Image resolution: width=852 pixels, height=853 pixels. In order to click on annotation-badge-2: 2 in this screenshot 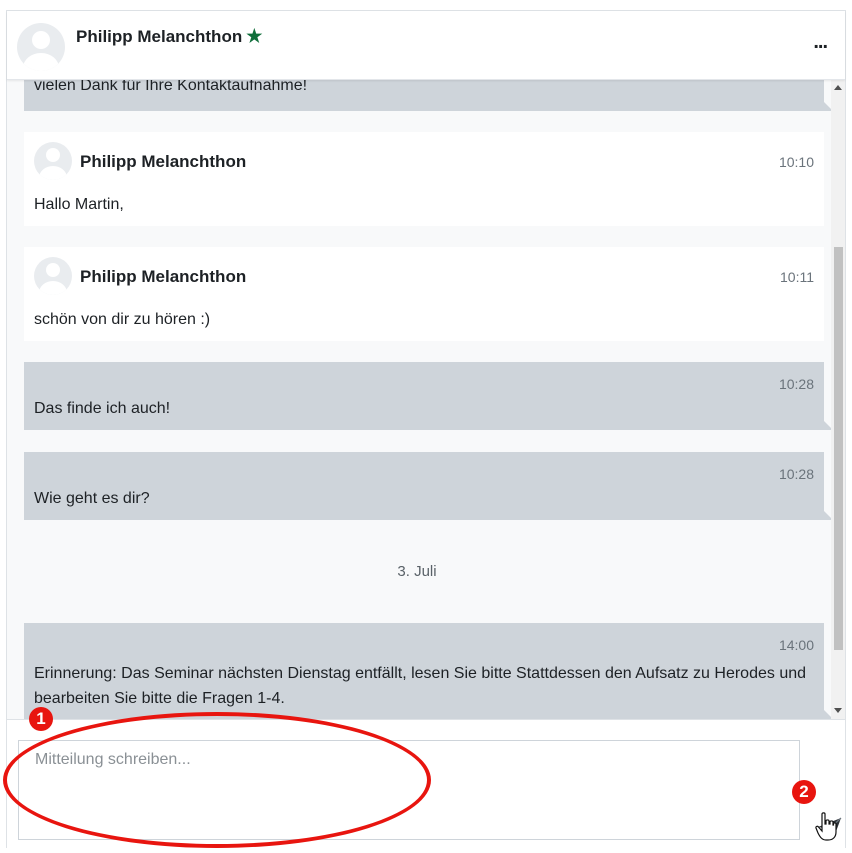, I will do `click(804, 792)`.